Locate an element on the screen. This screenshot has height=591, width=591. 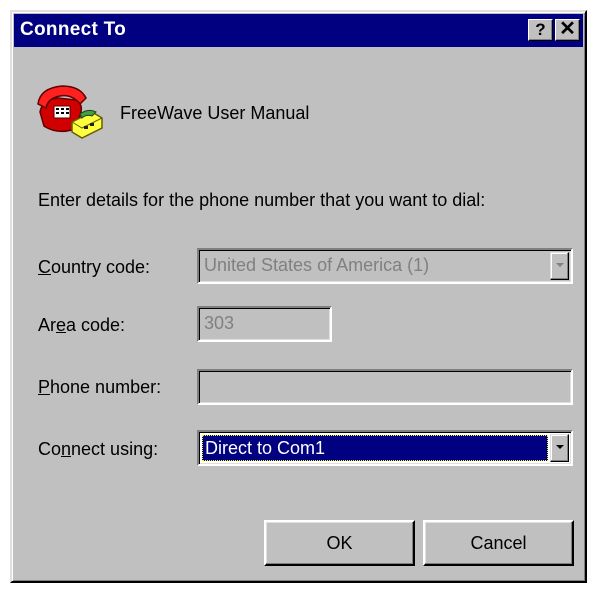
ok-button: OK is located at coordinates (339, 543).